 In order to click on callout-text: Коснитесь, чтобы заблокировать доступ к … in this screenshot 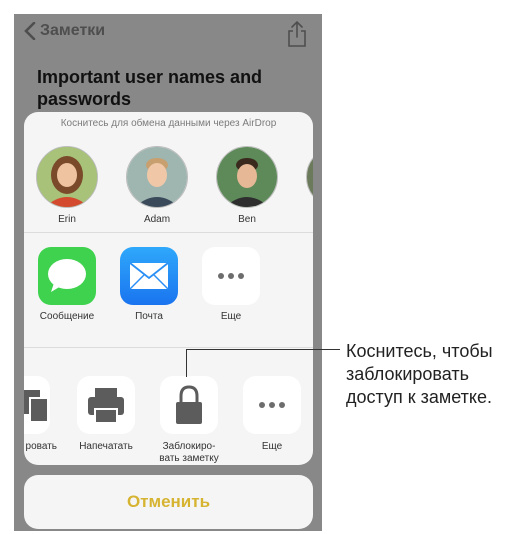, I will do `click(431, 374)`.